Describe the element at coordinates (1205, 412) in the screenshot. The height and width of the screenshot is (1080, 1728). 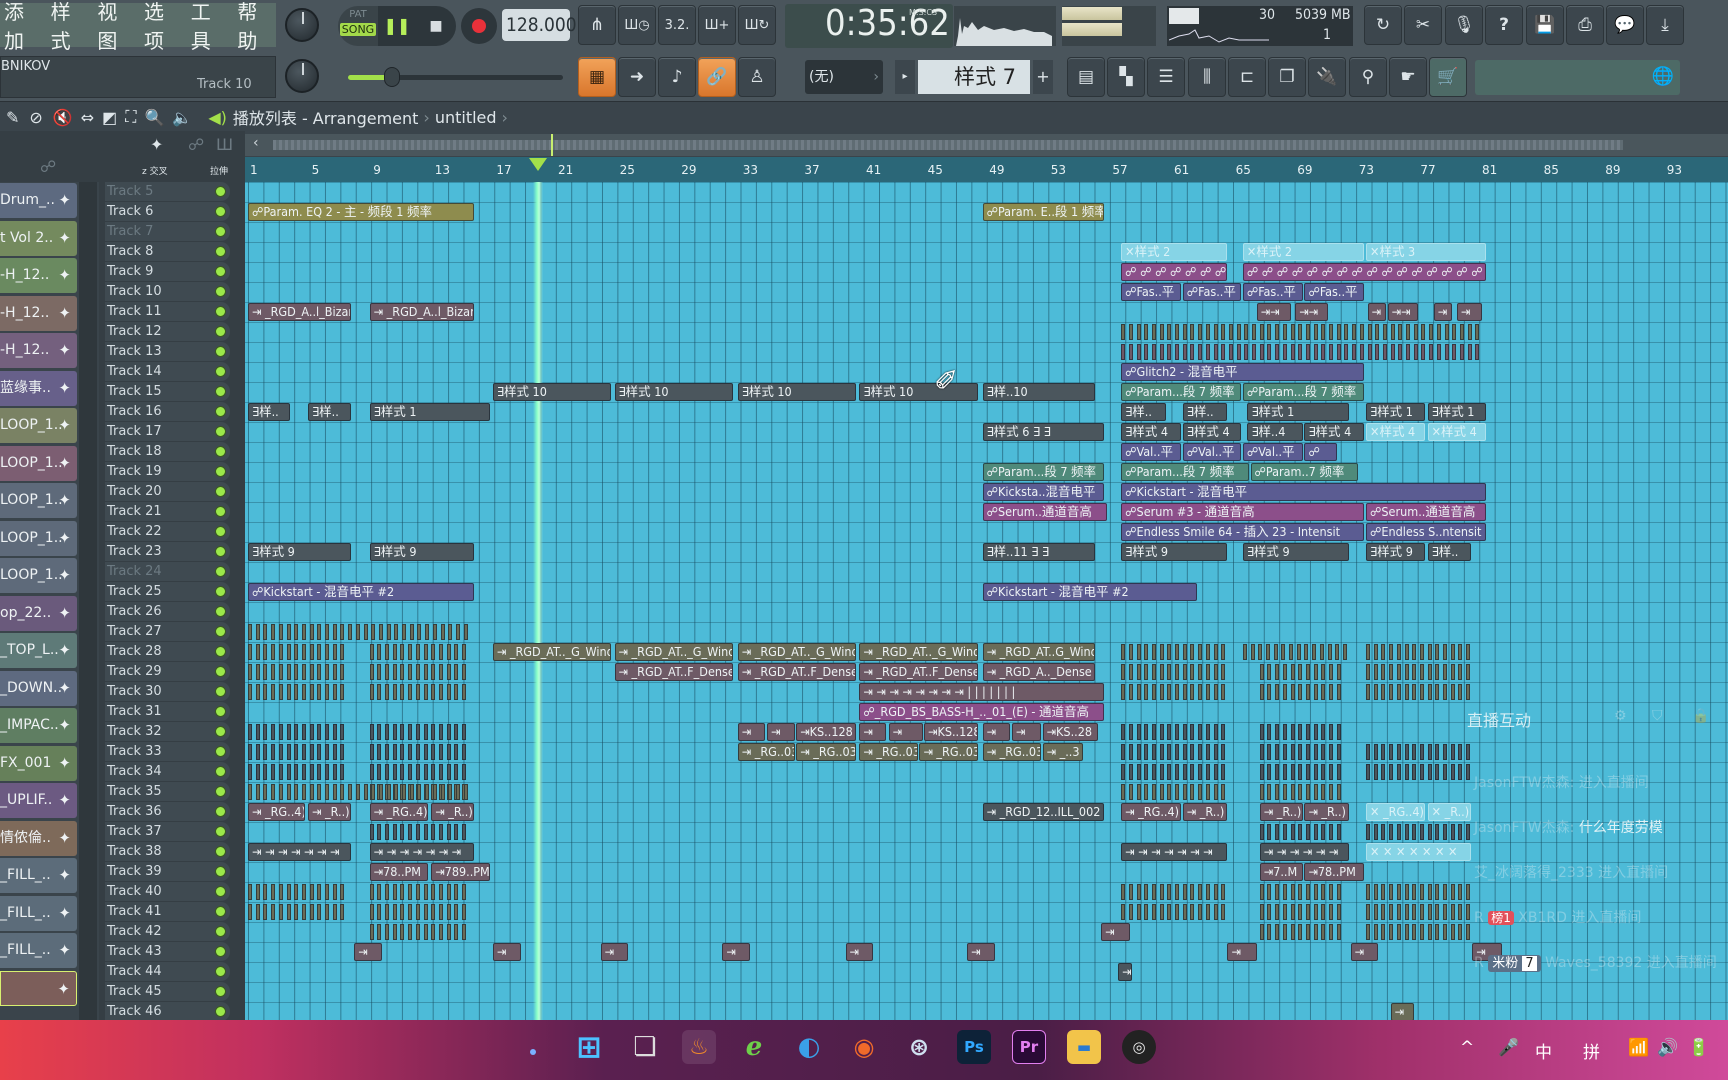
I see `playlist-clip: ∃样..` at that location.